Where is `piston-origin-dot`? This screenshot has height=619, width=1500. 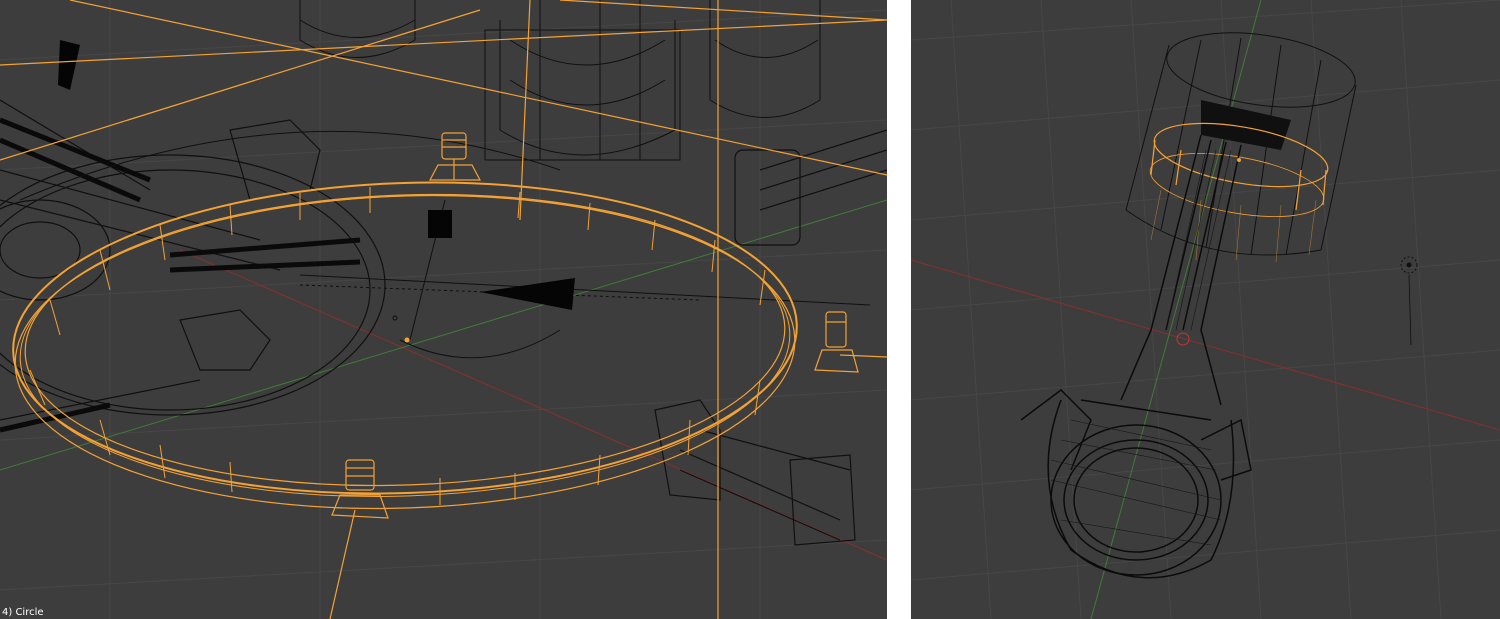
piston-origin-dot is located at coordinates (1239, 160).